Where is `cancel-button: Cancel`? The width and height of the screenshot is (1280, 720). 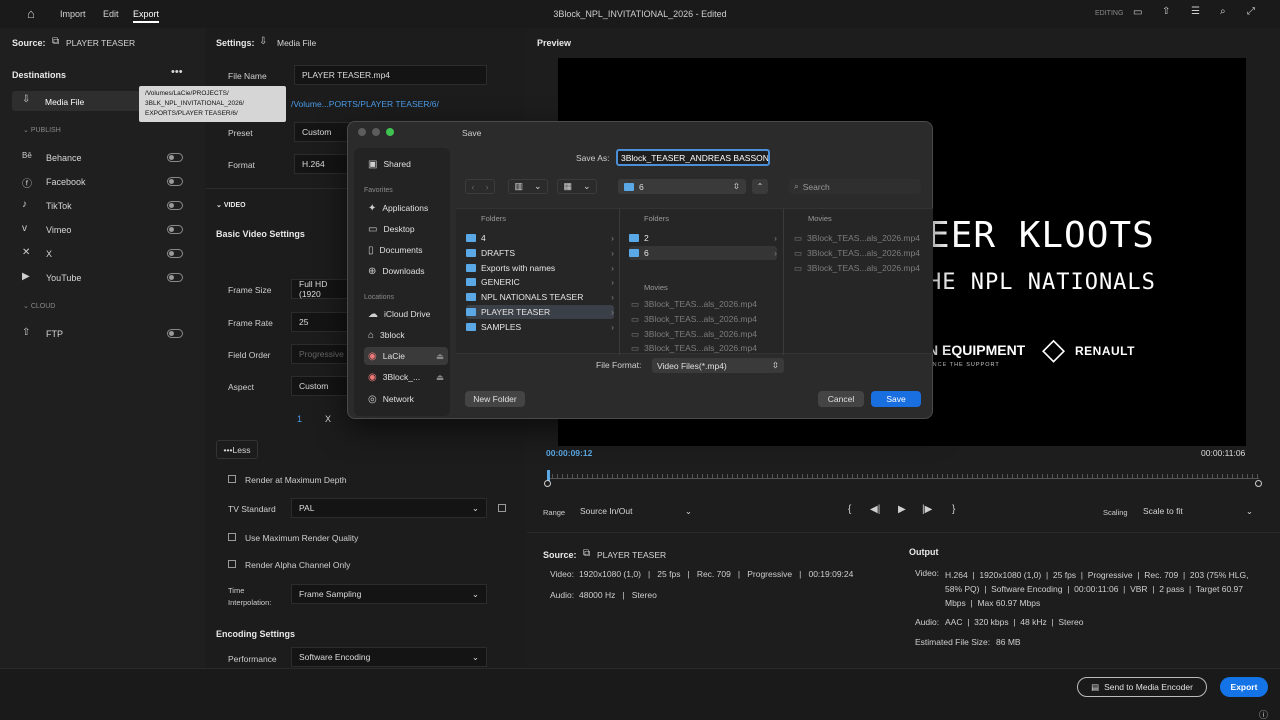 cancel-button: Cancel is located at coordinates (841, 399).